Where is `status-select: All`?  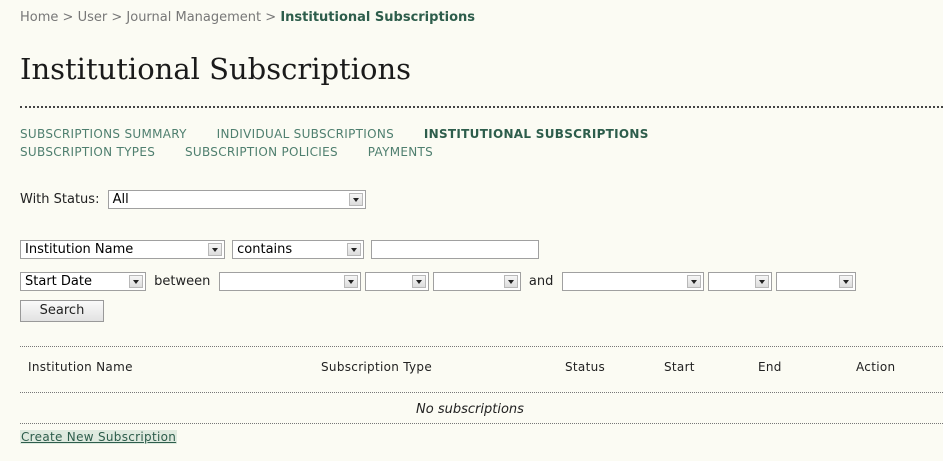 status-select: All is located at coordinates (236, 199).